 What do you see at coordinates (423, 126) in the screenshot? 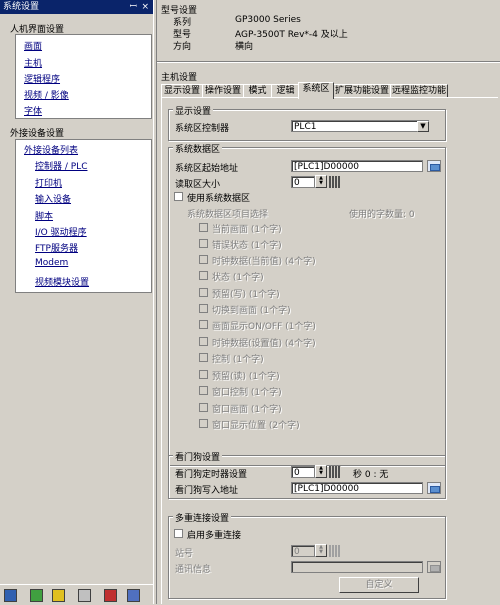
I see `dropdown-arrow-icon: ▼` at bounding box center [423, 126].